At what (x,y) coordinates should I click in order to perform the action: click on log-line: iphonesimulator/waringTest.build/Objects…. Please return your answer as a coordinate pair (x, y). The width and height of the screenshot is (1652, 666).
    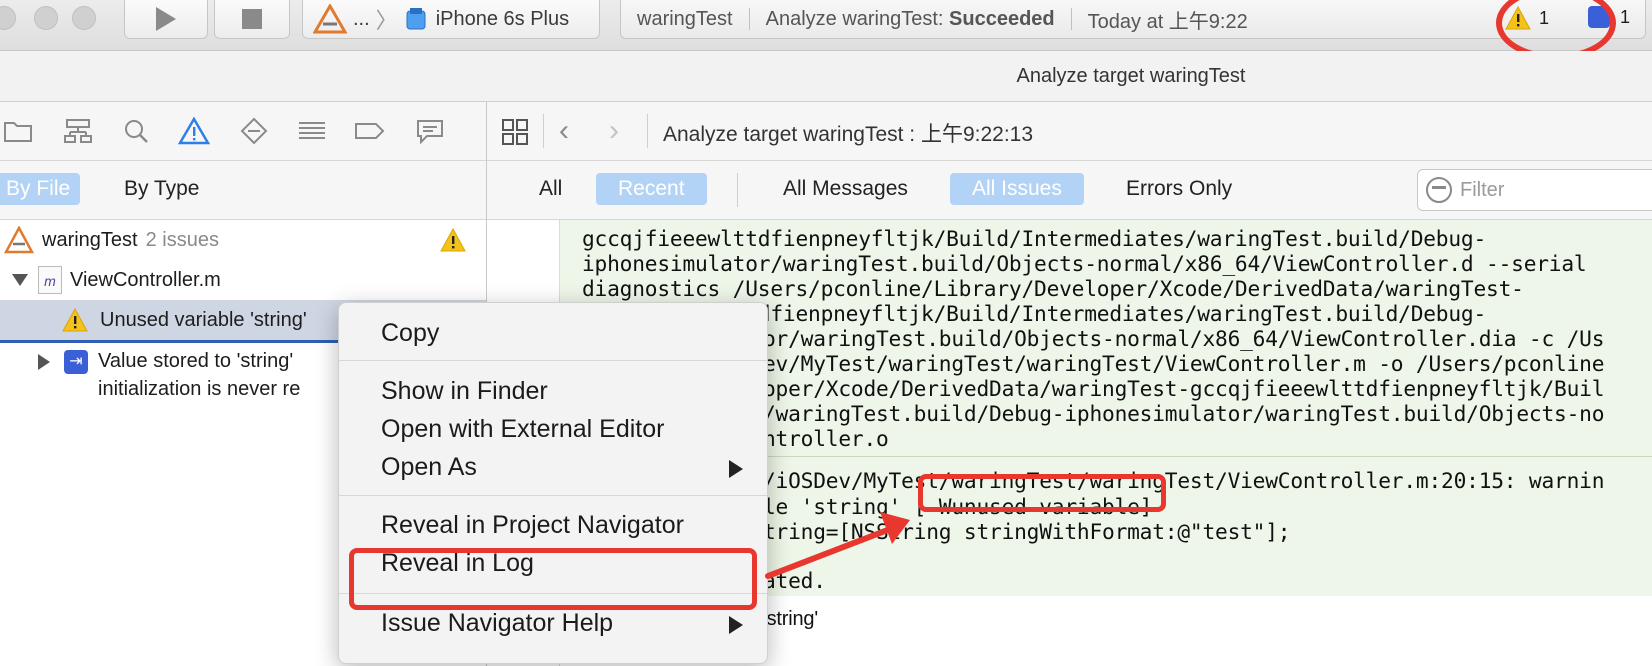
    Looking at the image, I should click on (1084, 263).